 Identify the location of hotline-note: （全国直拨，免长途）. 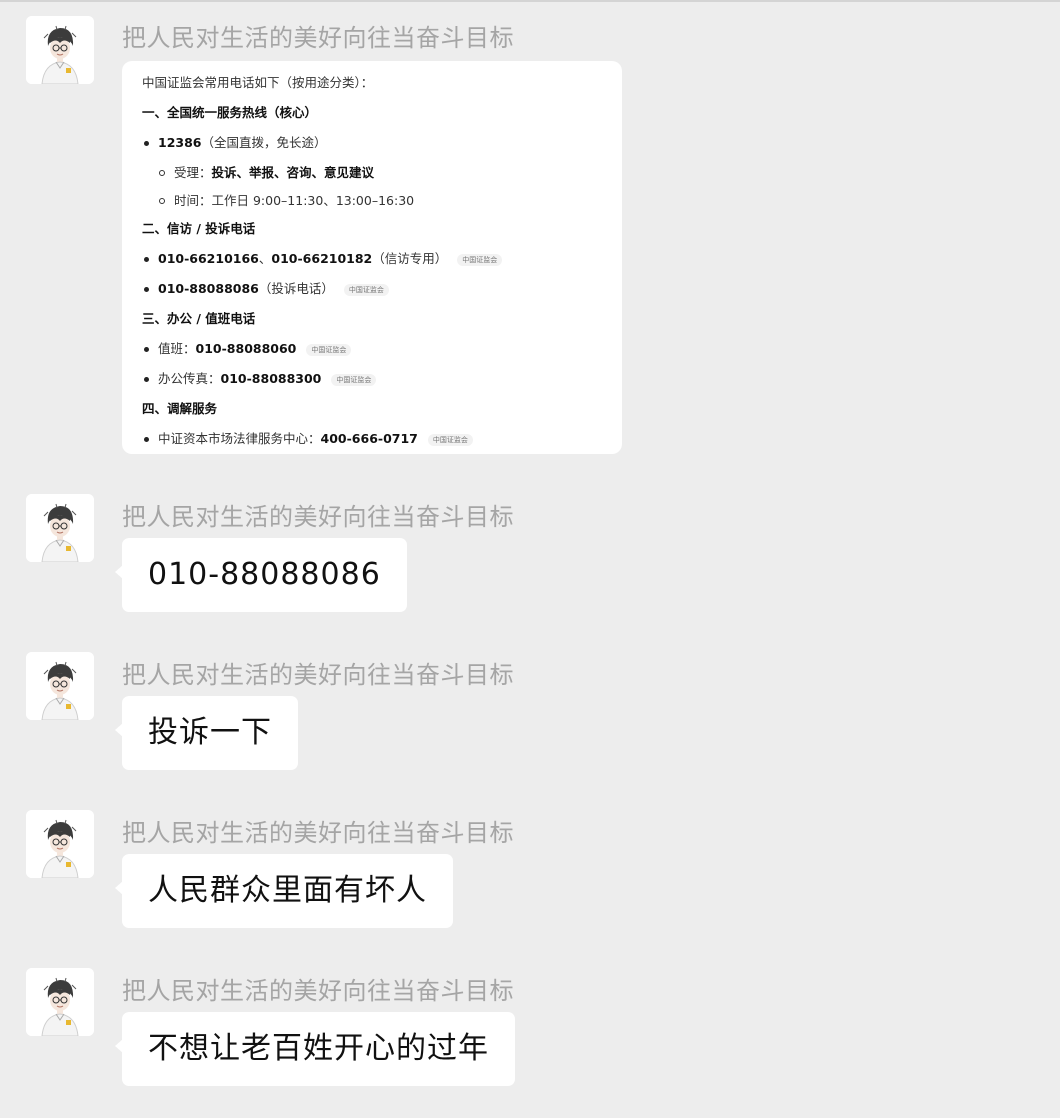
(264, 142).